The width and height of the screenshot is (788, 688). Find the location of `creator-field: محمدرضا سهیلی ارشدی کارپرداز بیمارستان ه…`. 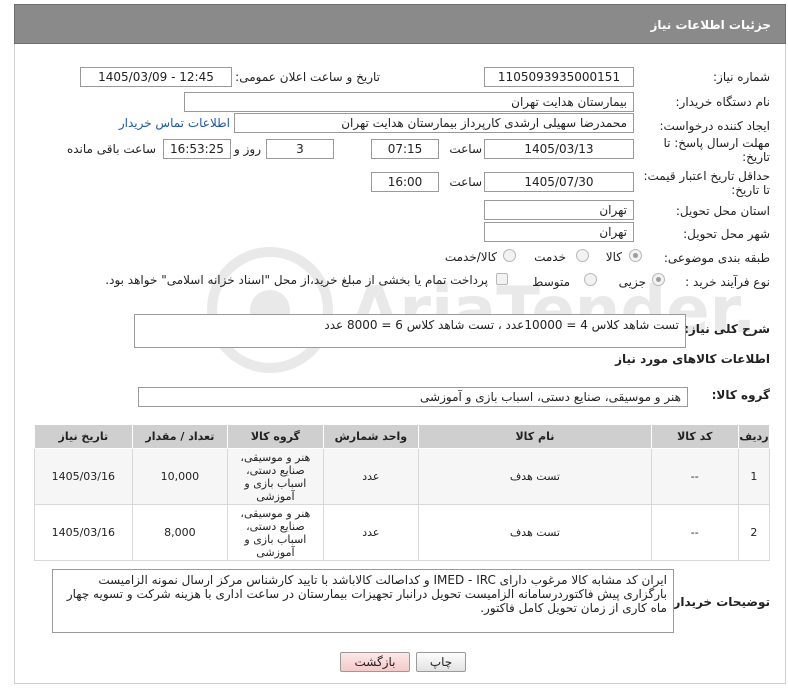

creator-field: محمدرضا سهیلی ارشدی کارپرداز بیمارستان ه… is located at coordinates (434, 123).